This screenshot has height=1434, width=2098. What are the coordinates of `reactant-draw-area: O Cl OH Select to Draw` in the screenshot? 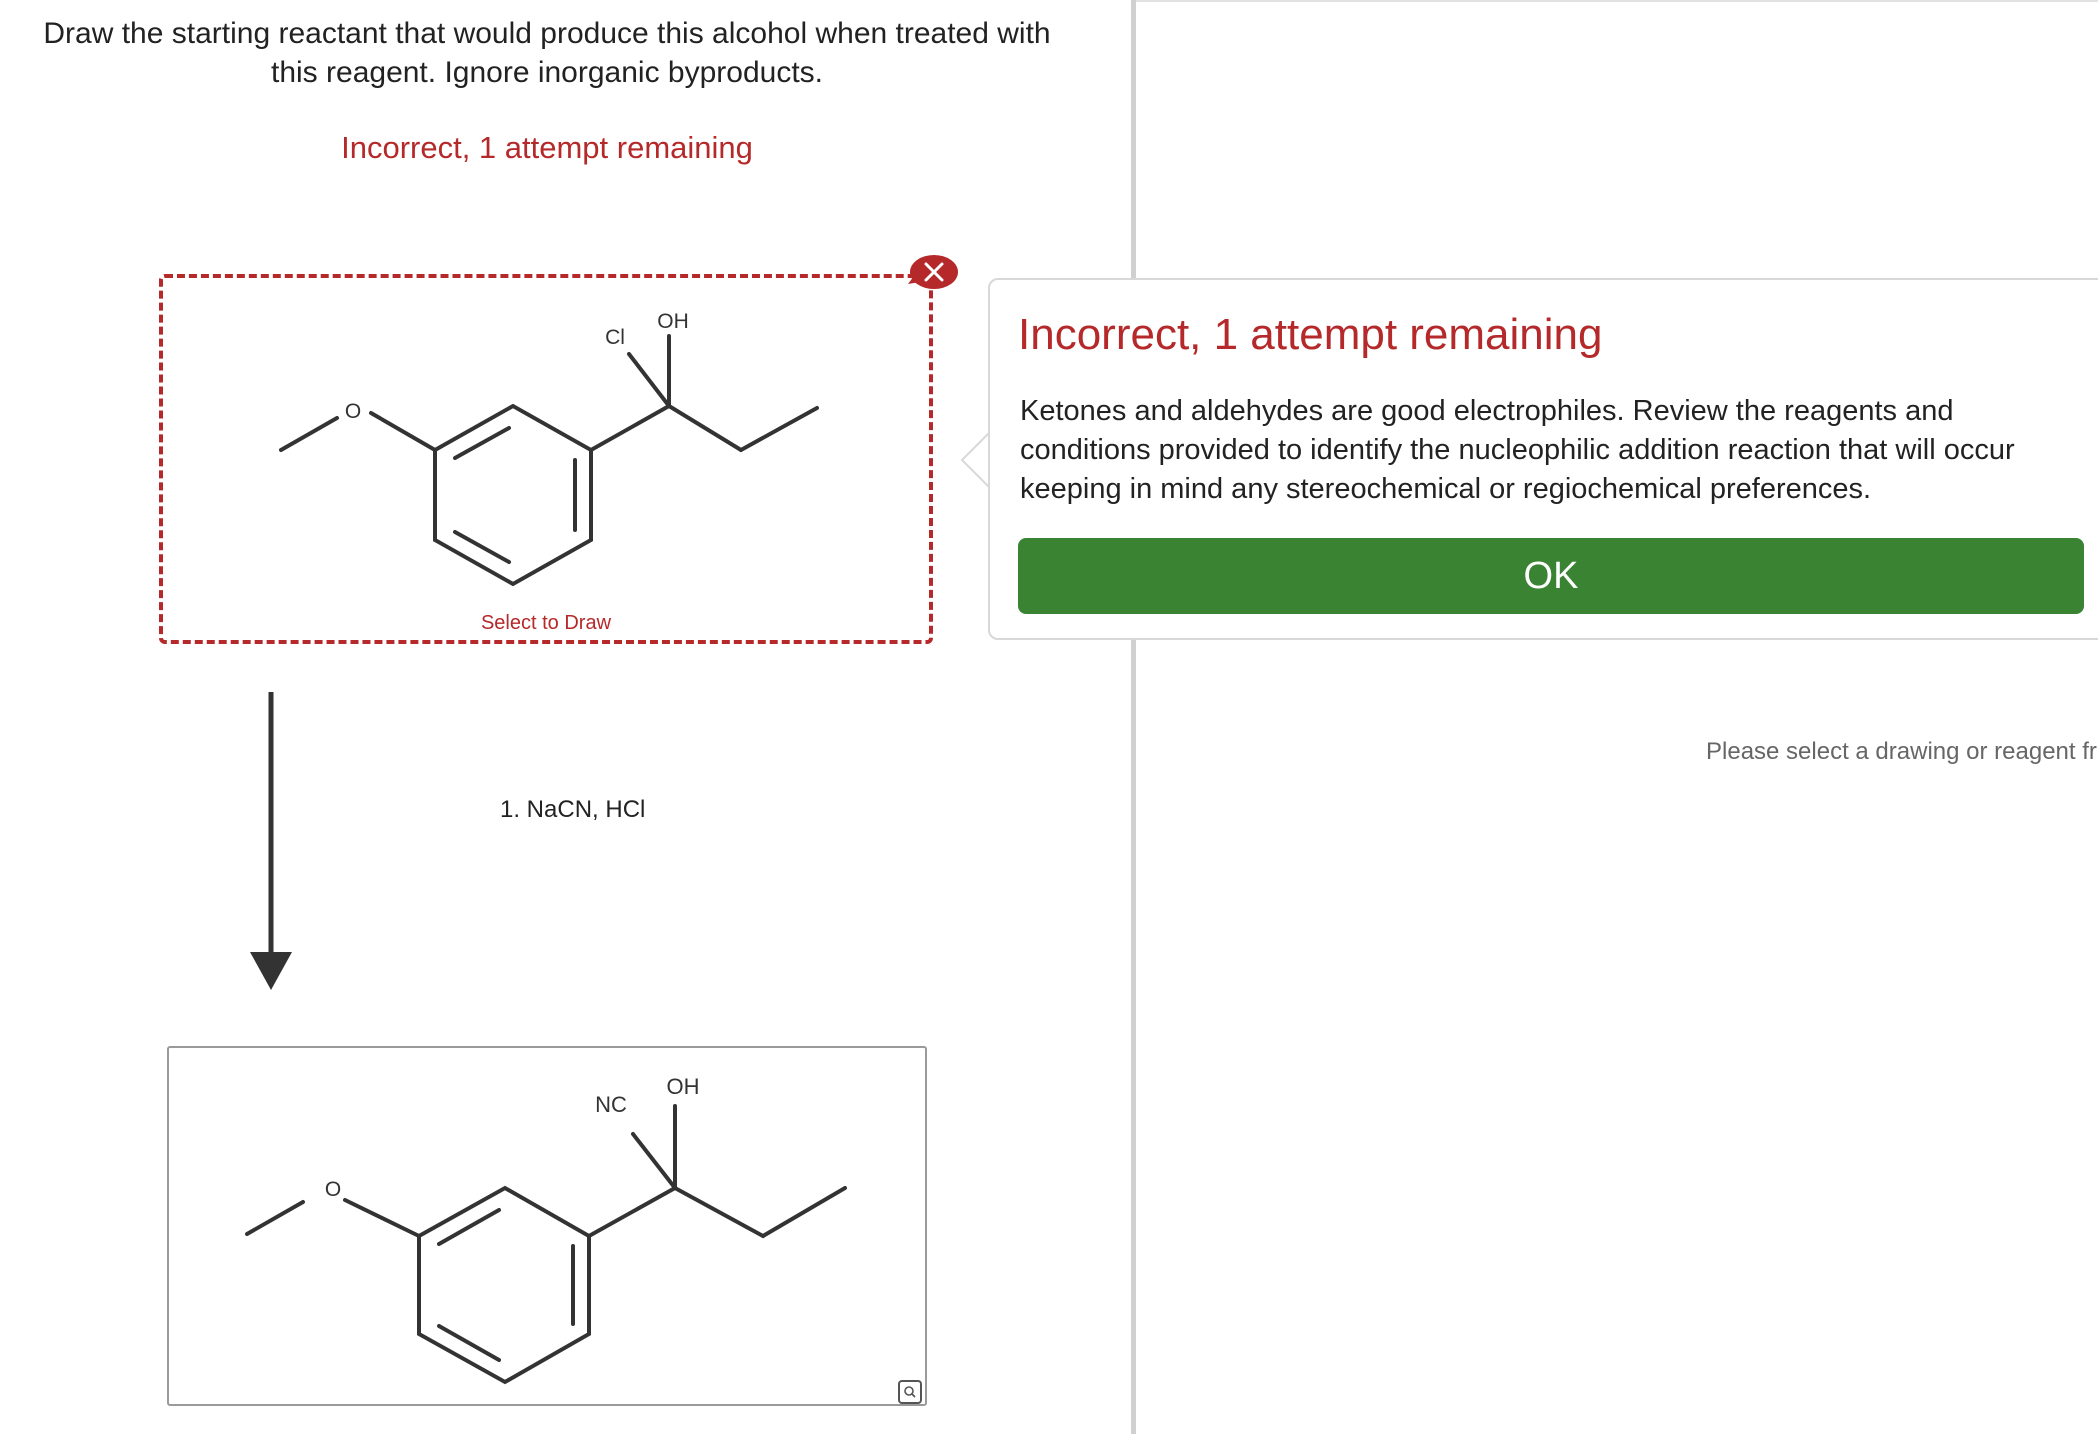 It's located at (546, 459).